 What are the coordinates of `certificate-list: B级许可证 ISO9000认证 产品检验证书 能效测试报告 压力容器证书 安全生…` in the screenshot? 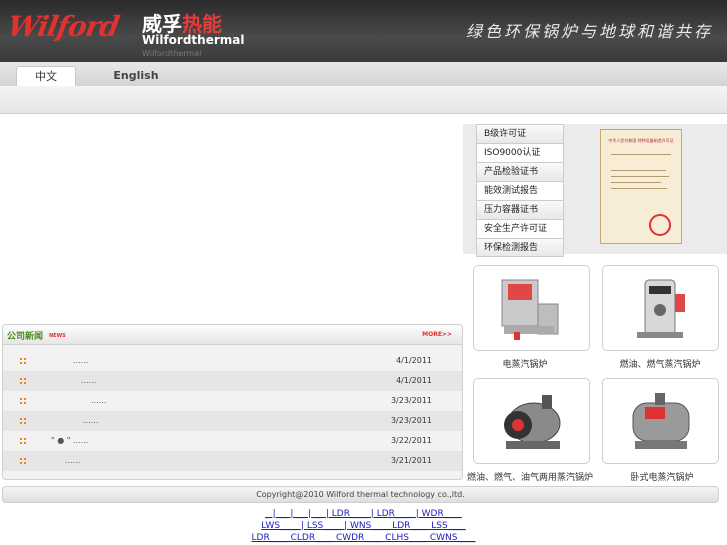 It's located at (520, 190).